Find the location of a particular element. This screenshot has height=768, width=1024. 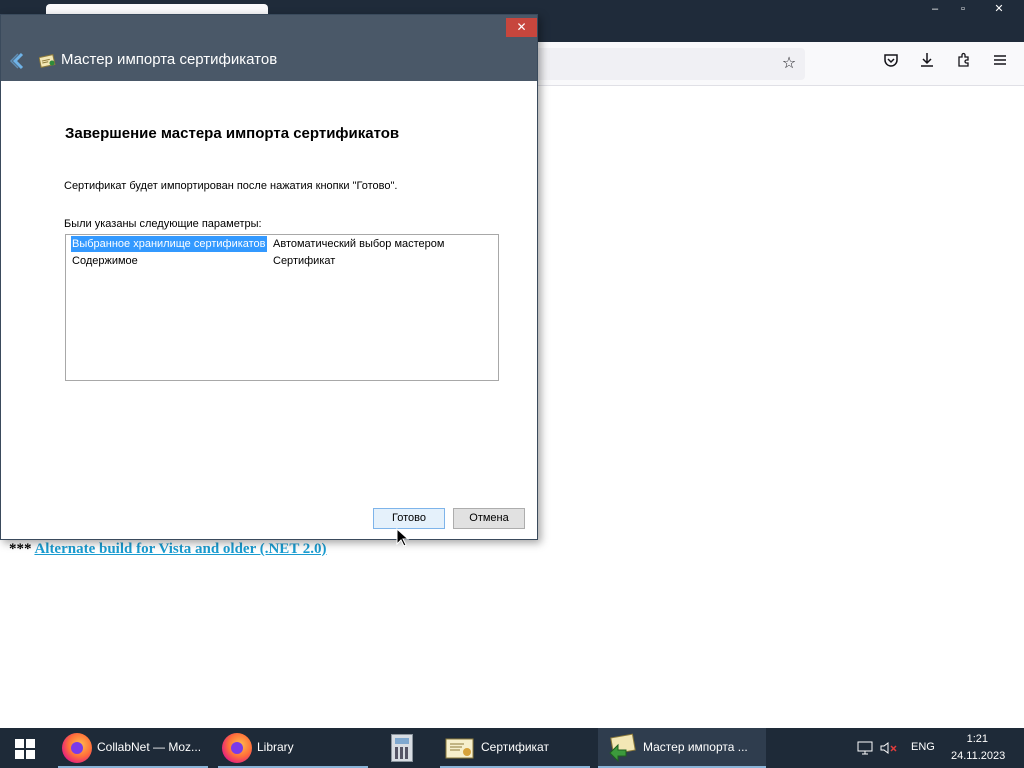

params-label: Были указаны следующие параметры: is located at coordinates (163, 224).